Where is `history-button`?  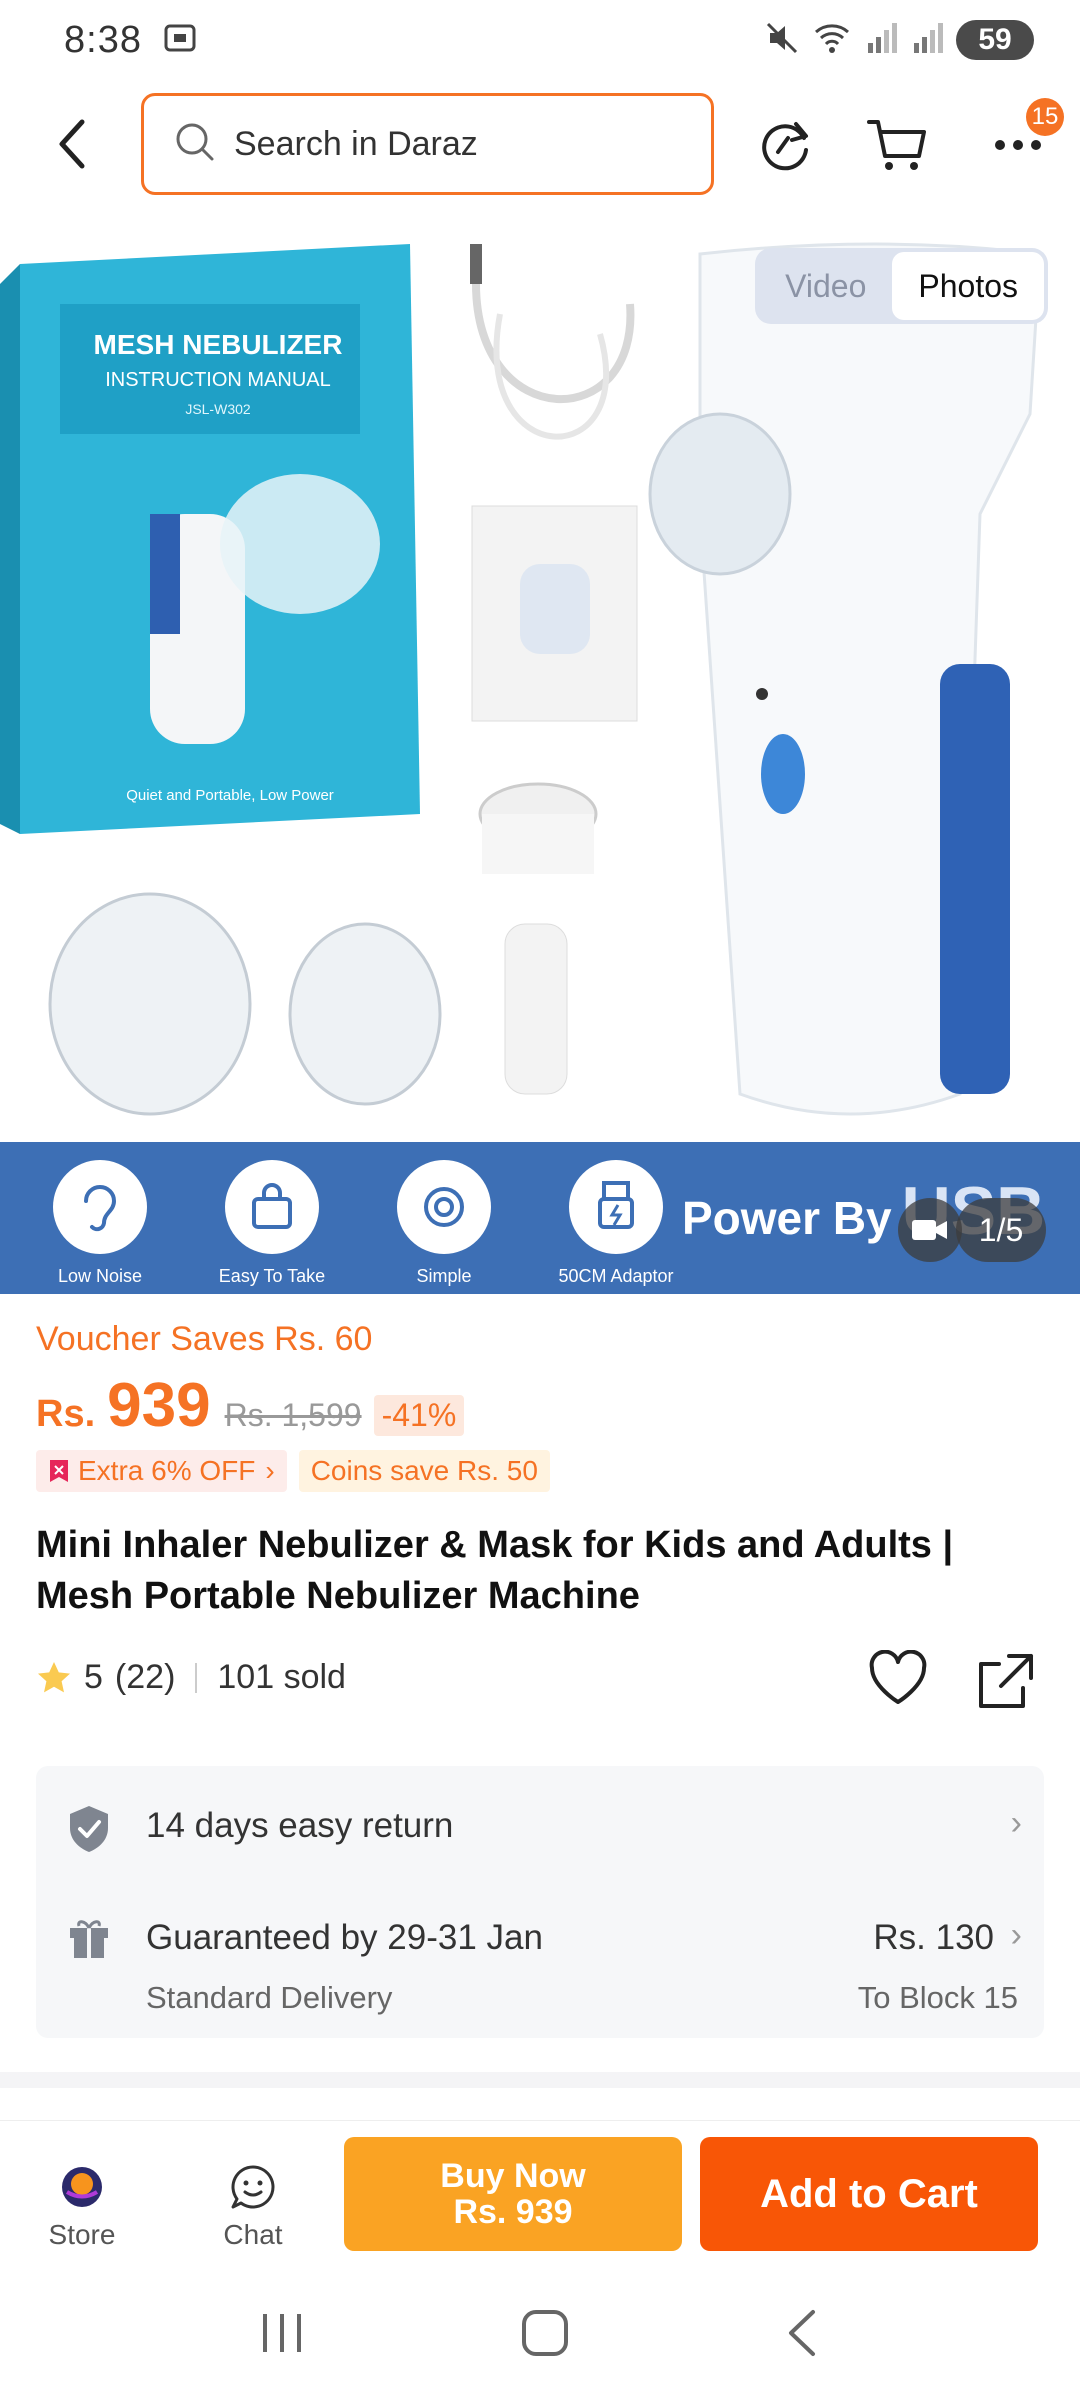
history-button is located at coordinates (785, 145).